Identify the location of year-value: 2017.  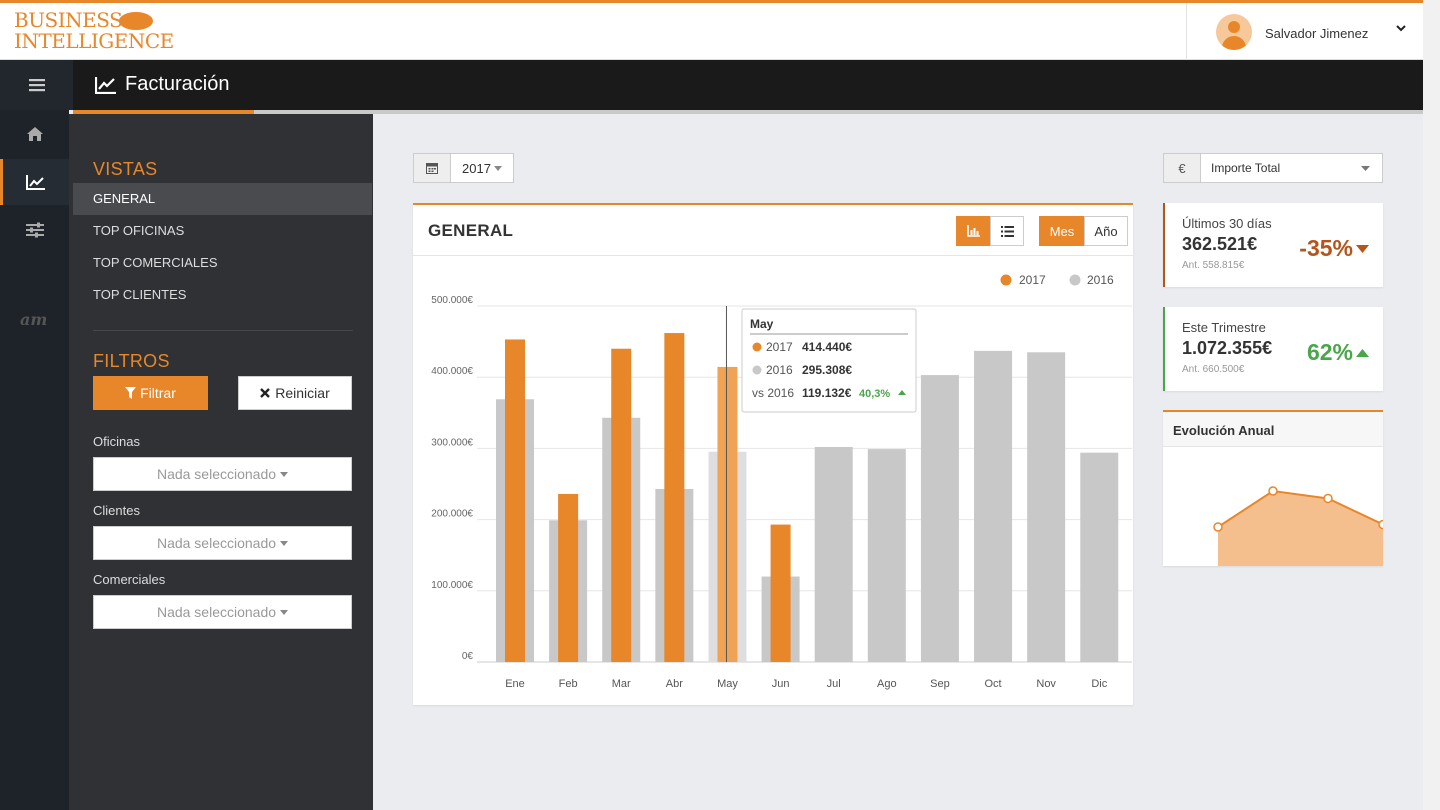
(476, 168).